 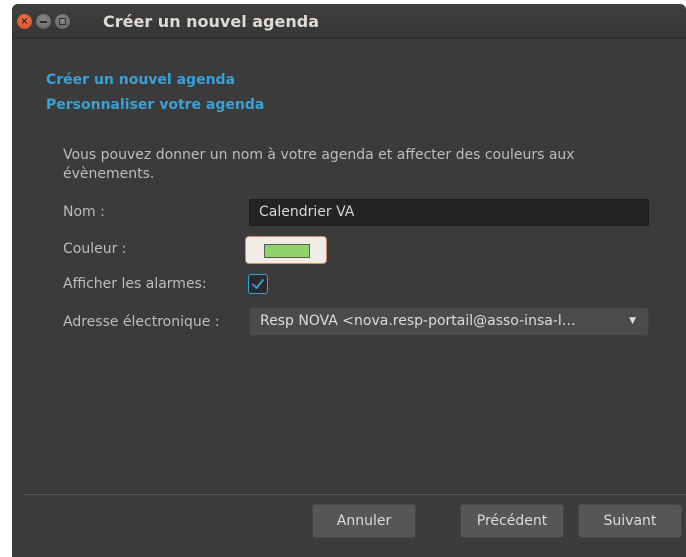 What do you see at coordinates (24, 21) in the screenshot?
I see `close-icon: ×` at bounding box center [24, 21].